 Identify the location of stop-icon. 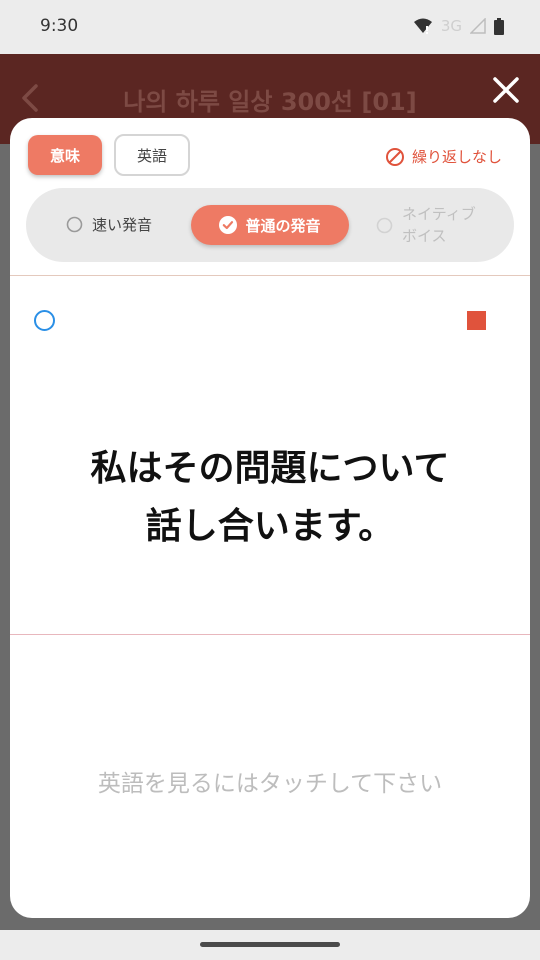
(476, 320).